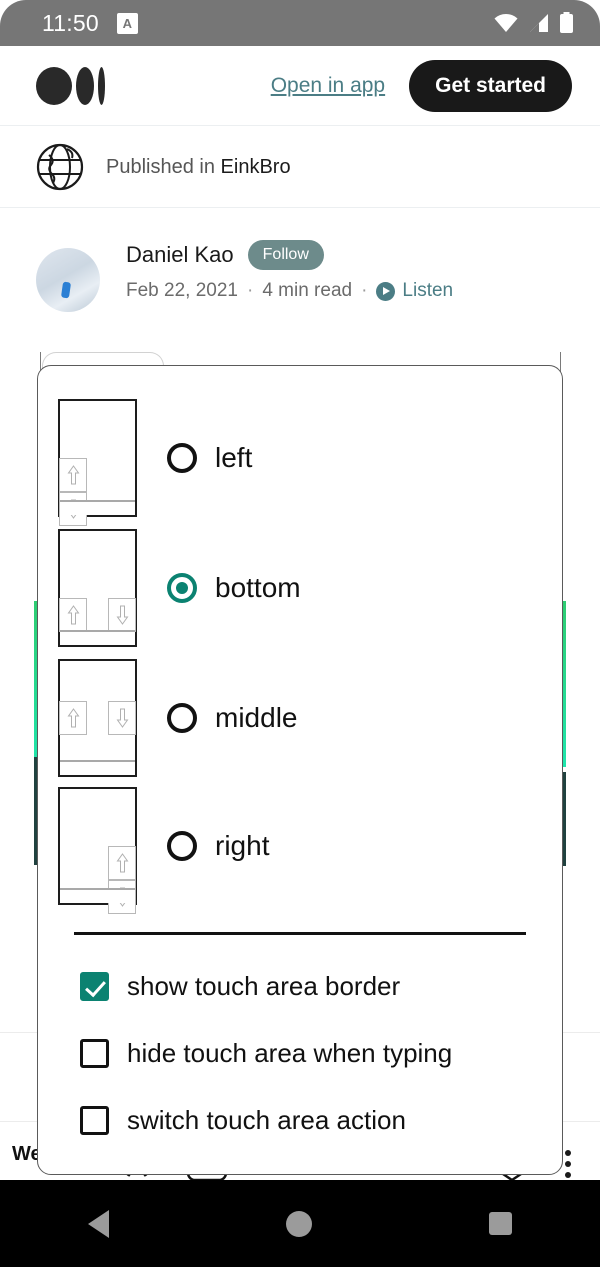  I want to click on option-label-bottom: bottom, so click(258, 587).